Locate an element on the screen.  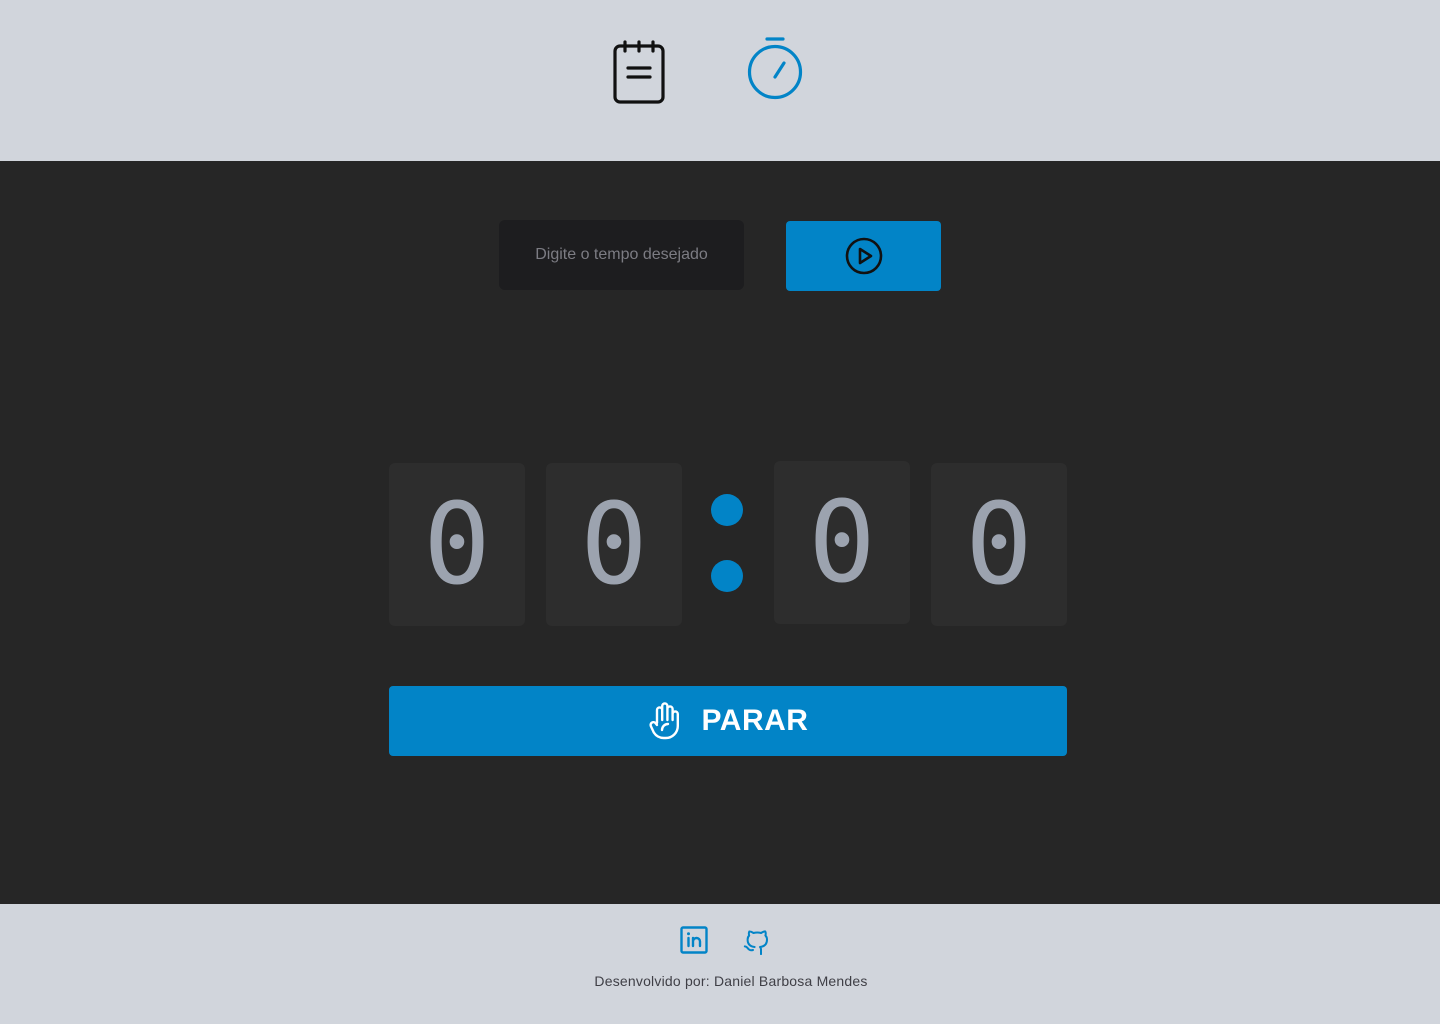
start-timer-button is located at coordinates (863, 256).